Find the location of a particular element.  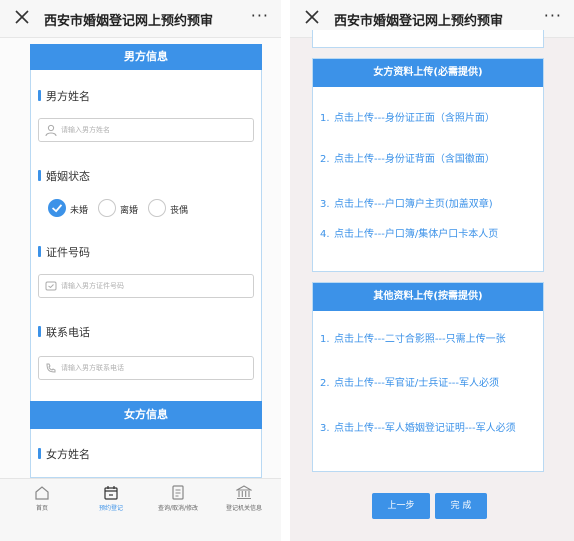

tab-label: 预约登记 is located at coordinates (110, 508).